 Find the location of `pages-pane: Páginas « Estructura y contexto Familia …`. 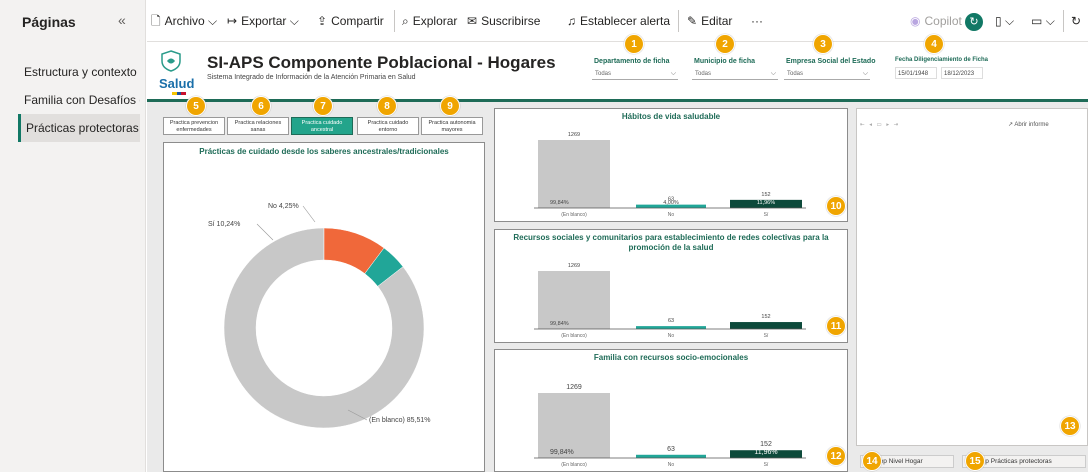

pages-pane: Páginas « Estructura y contexto Familia … is located at coordinates (73, 236).